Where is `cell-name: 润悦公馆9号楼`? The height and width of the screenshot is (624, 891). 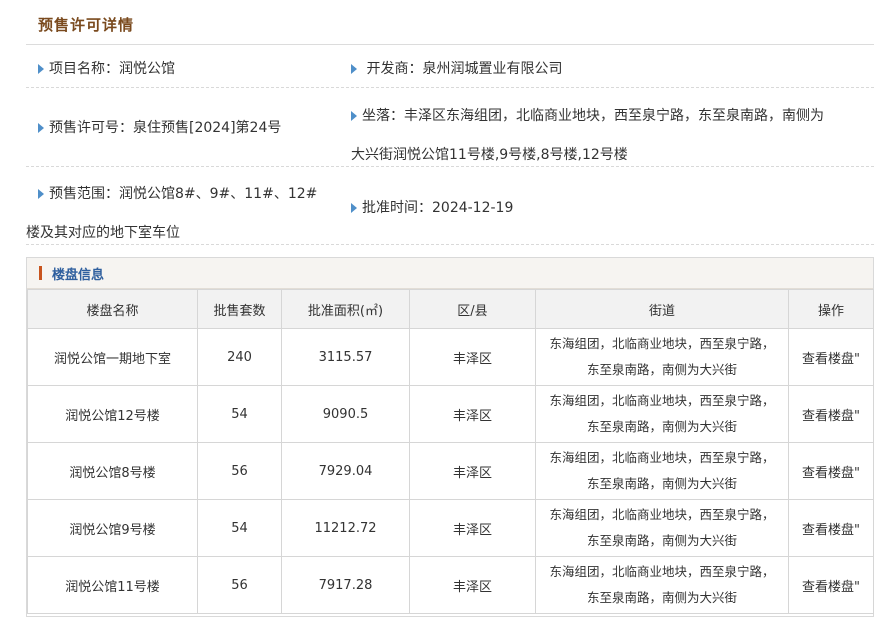 cell-name: 润悦公馆9号楼 is located at coordinates (112, 528).